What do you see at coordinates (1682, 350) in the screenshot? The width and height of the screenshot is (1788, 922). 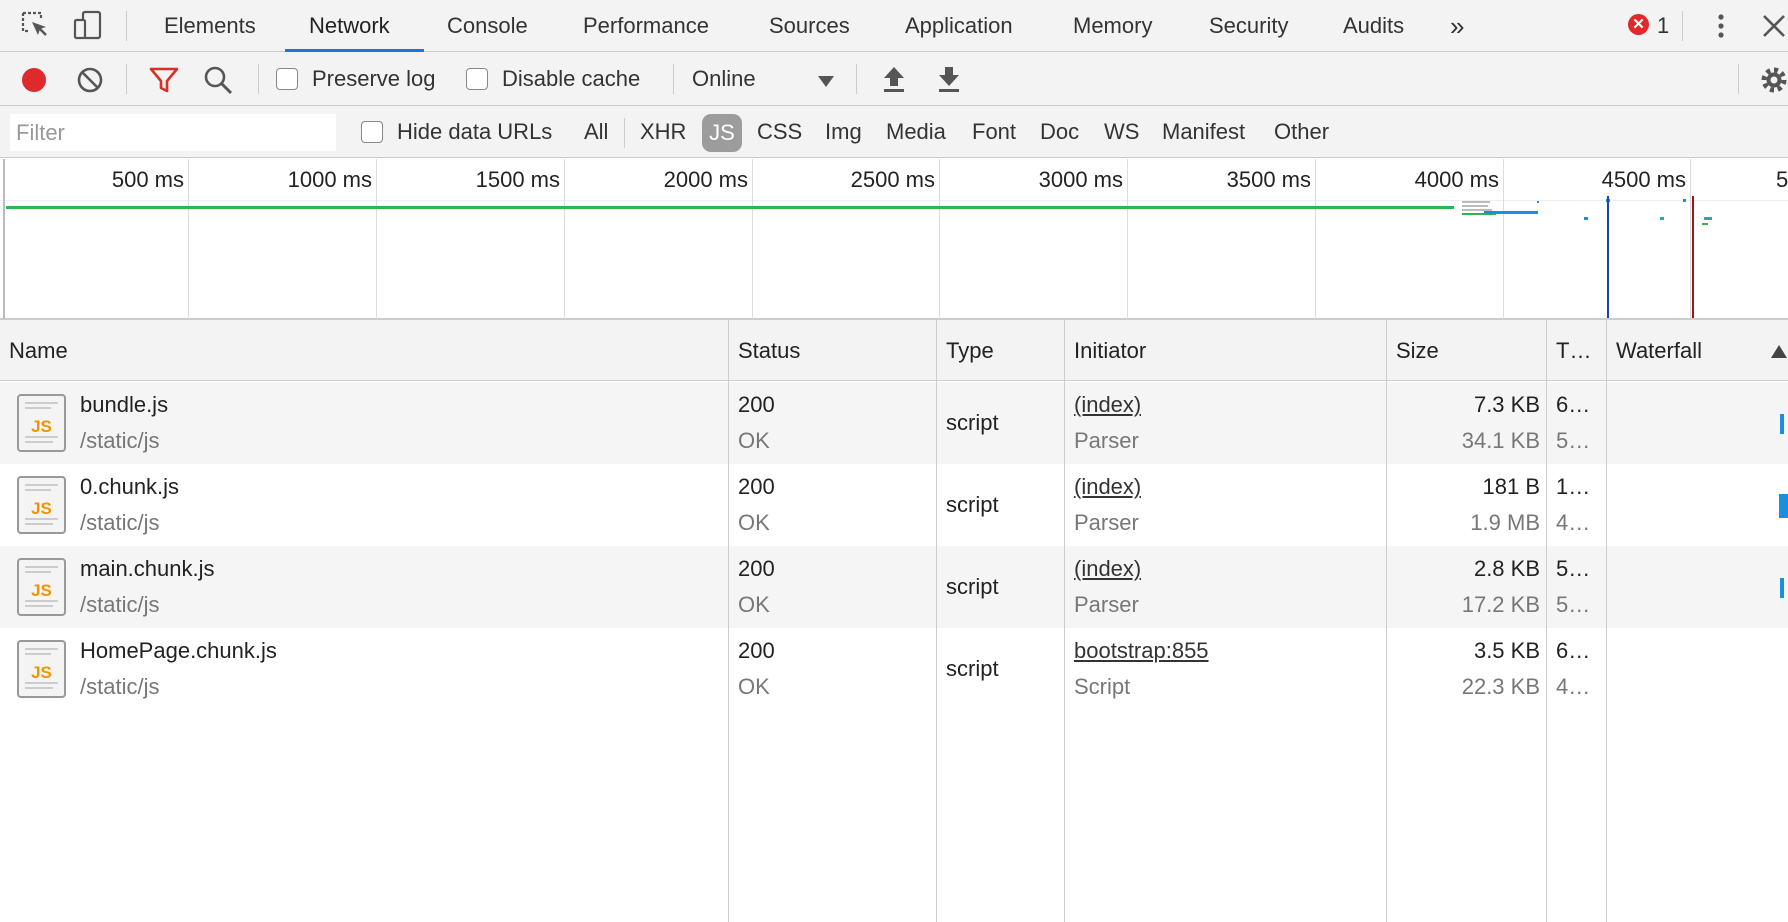 I see `column-header-waterfall: Waterfall` at bounding box center [1682, 350].